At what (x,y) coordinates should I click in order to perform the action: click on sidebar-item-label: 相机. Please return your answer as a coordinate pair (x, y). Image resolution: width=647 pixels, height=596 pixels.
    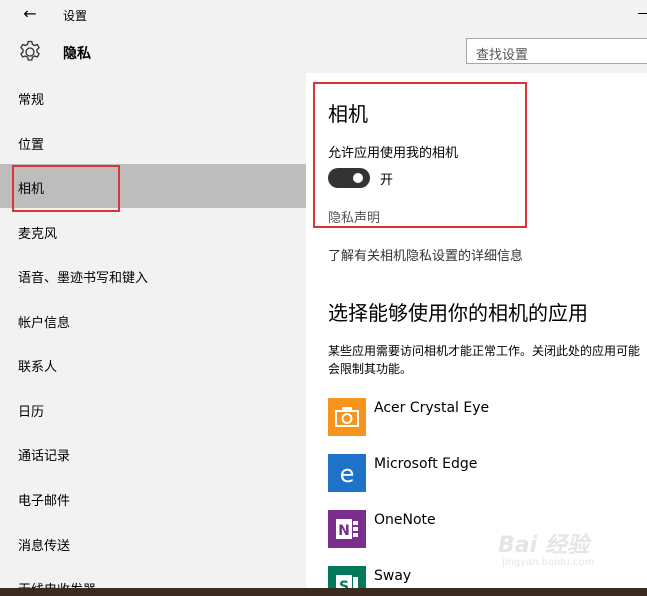
    Looking at the image, I should click on (31, 189).